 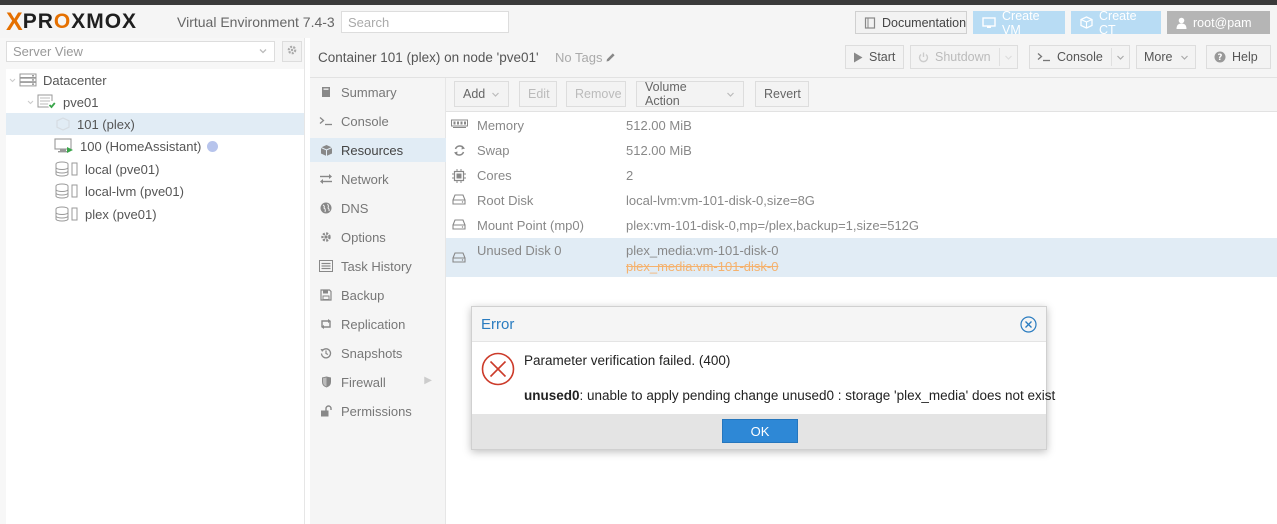 What do you see at coordinates (378, 266) in the screenshot?
I see `nav-item-task-history: Task History` at bounding box center [378, 266].